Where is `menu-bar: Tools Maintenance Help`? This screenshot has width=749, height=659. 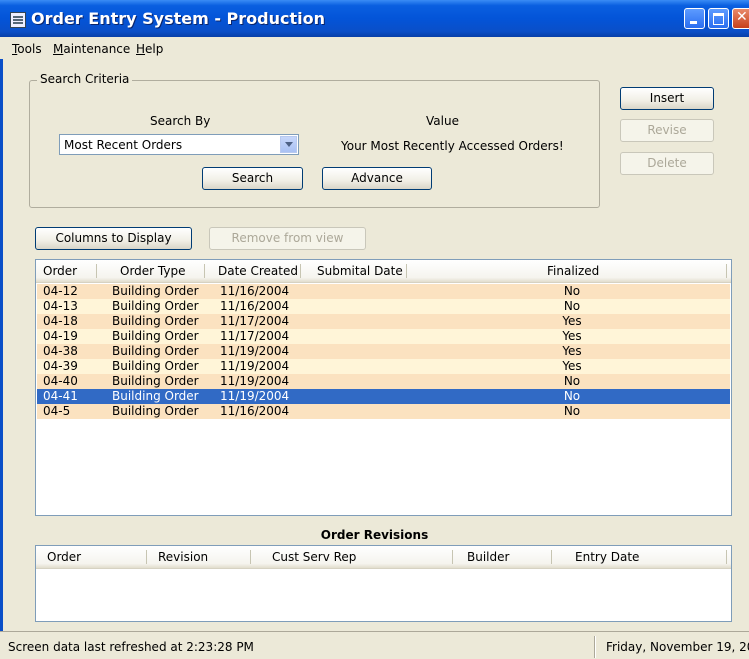
menu-bar: Tools Maintenance Help is located at coordinates (374, 48).